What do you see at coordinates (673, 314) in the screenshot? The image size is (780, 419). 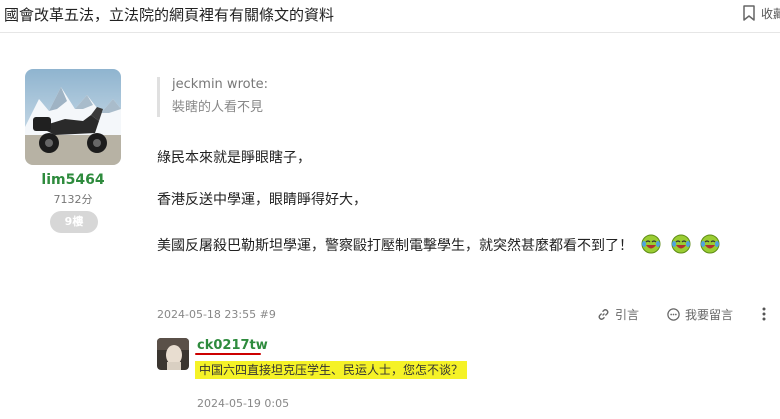 I see `comment-icon` at bounding box center [673, 314].